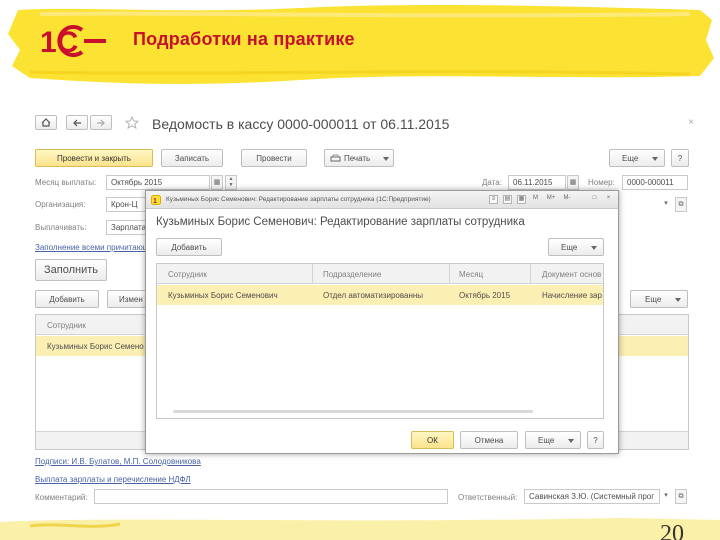 The image size is (720, 540). Describe the element at coordinates (432, 440) in the screenshot. I see `ok-button: ОК` at that location.